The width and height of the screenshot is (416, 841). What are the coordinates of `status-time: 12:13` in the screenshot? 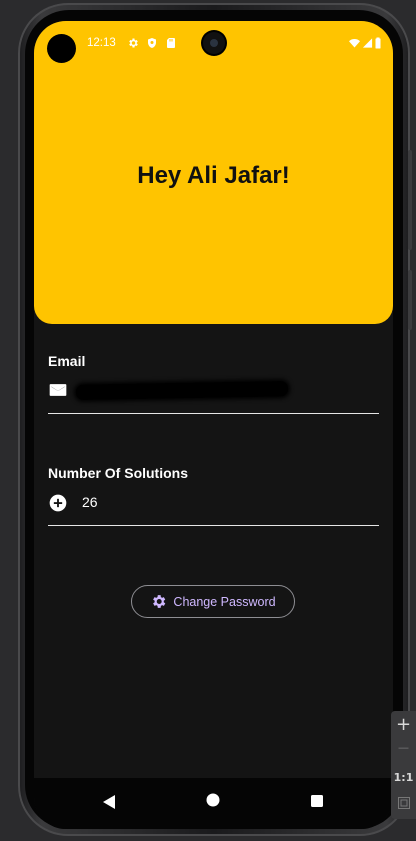 It's located at (101, 43).